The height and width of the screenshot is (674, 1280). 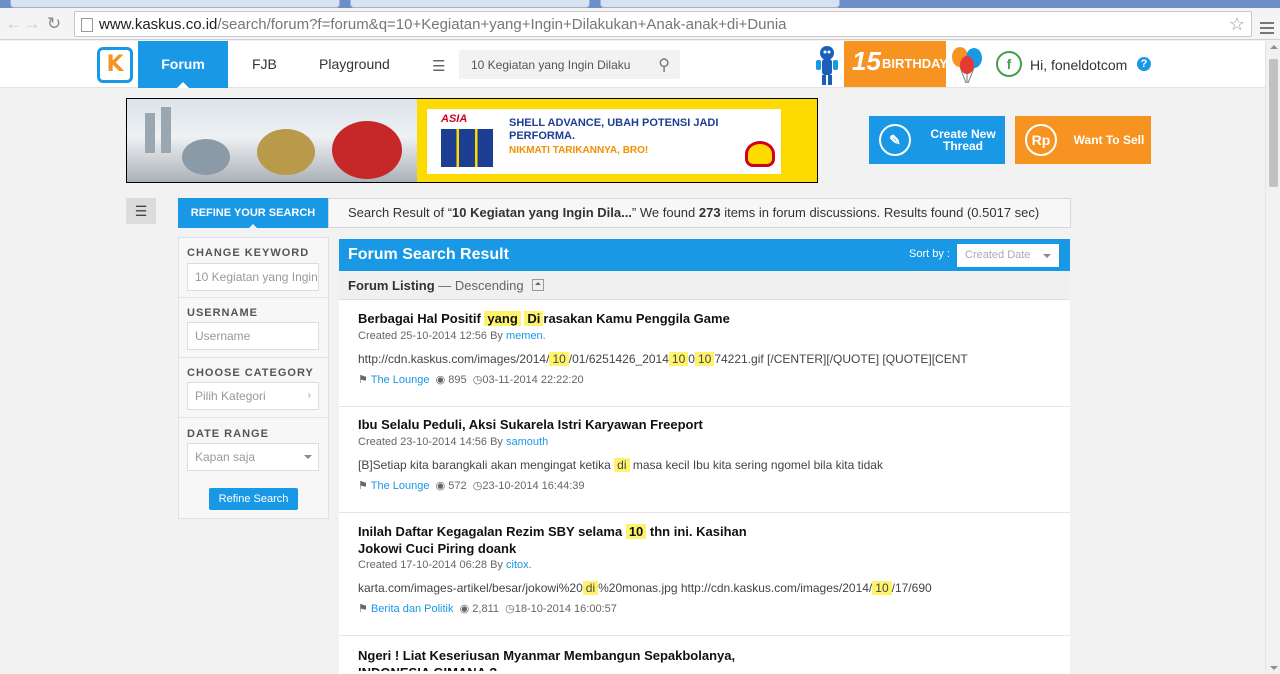 What do you see at coordinates (1009, 64) in the screenshot?
I see `avatar: f` at bounding box center [1009, 64].